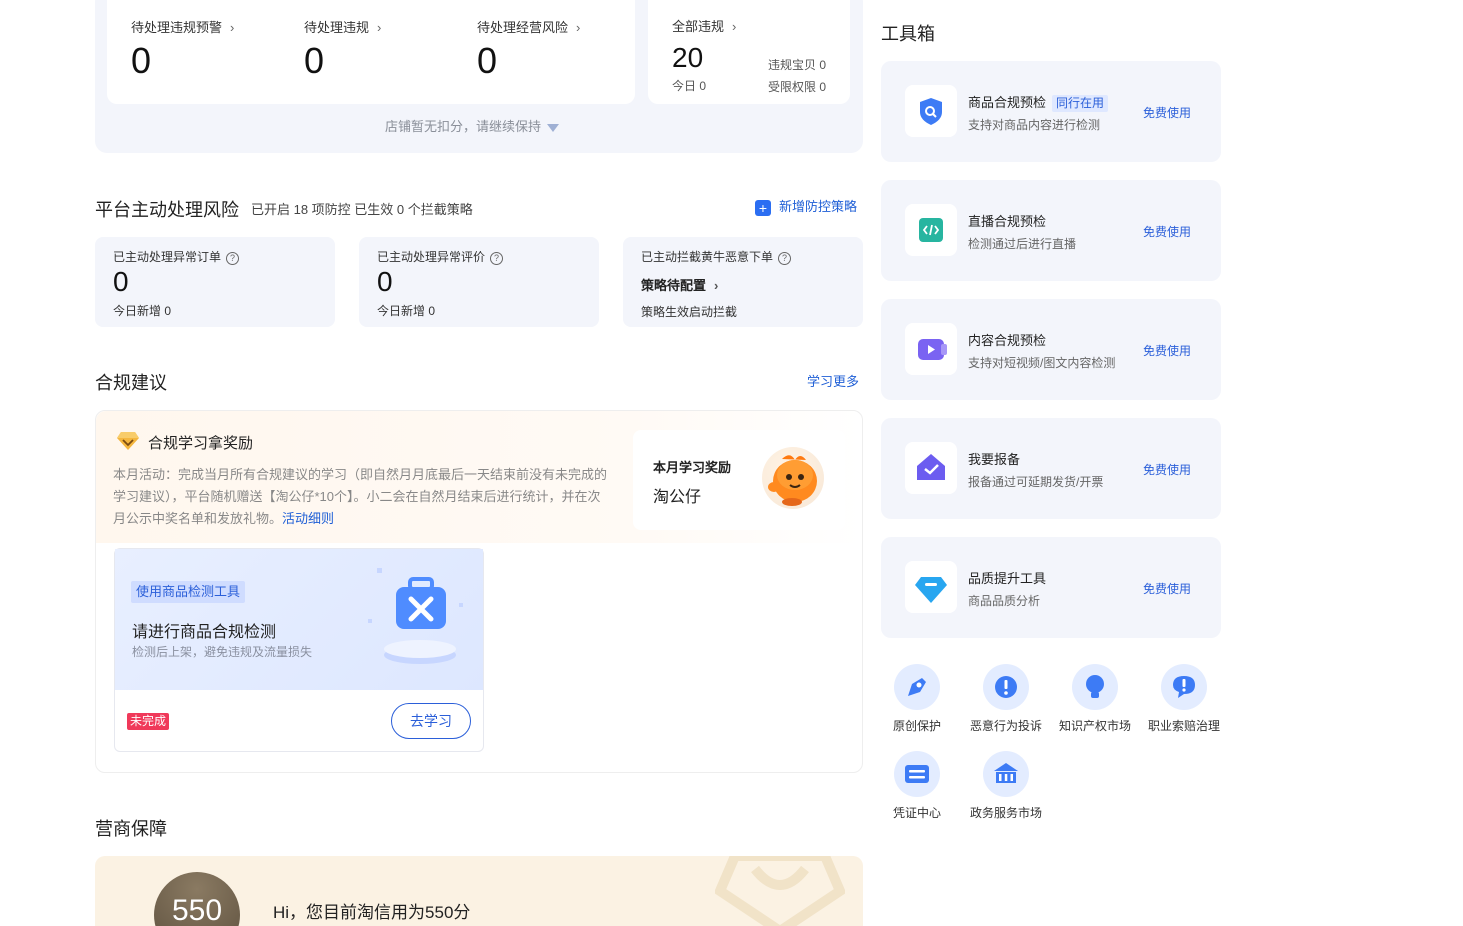 The width and height of the screenshot is (1463, 926). Describe the element at coordinates (487, 60) in the screenshot. I see `metric-pending-risk-value: 0` at that location.